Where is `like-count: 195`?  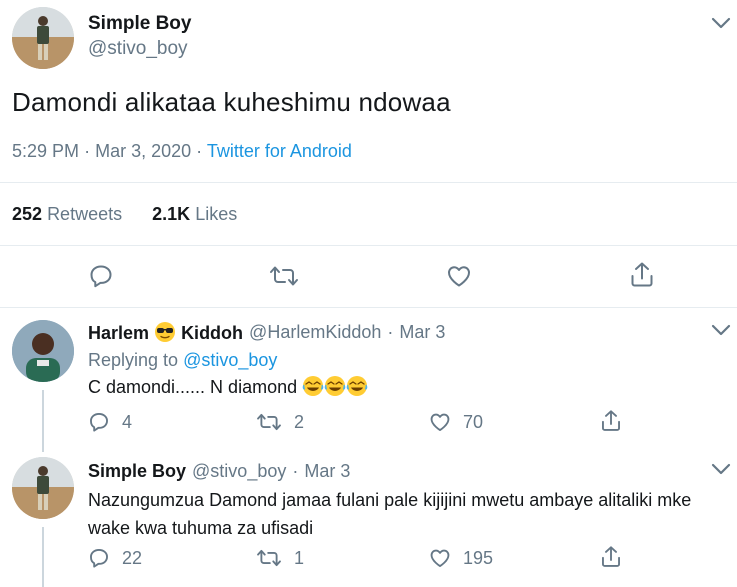 like-count: 195 is located at coordinates (478, 557).